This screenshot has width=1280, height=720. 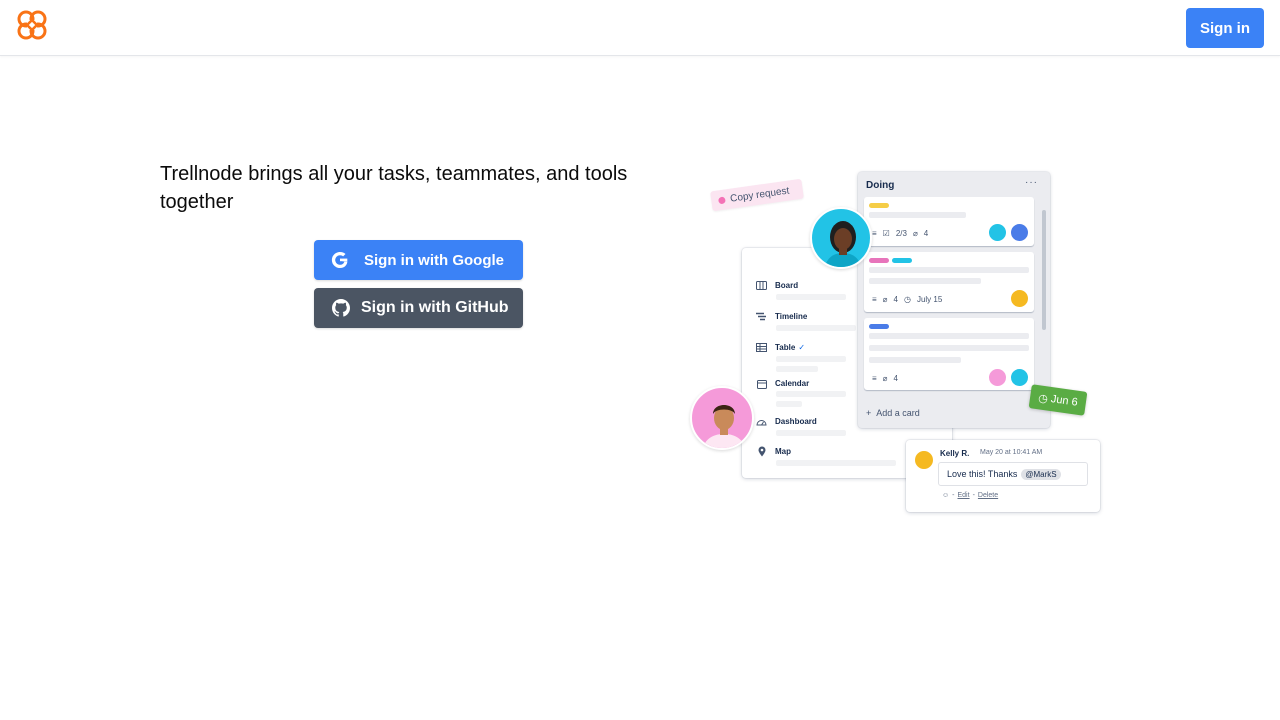 I want to click on google-icon, so click(x=340, y=260).